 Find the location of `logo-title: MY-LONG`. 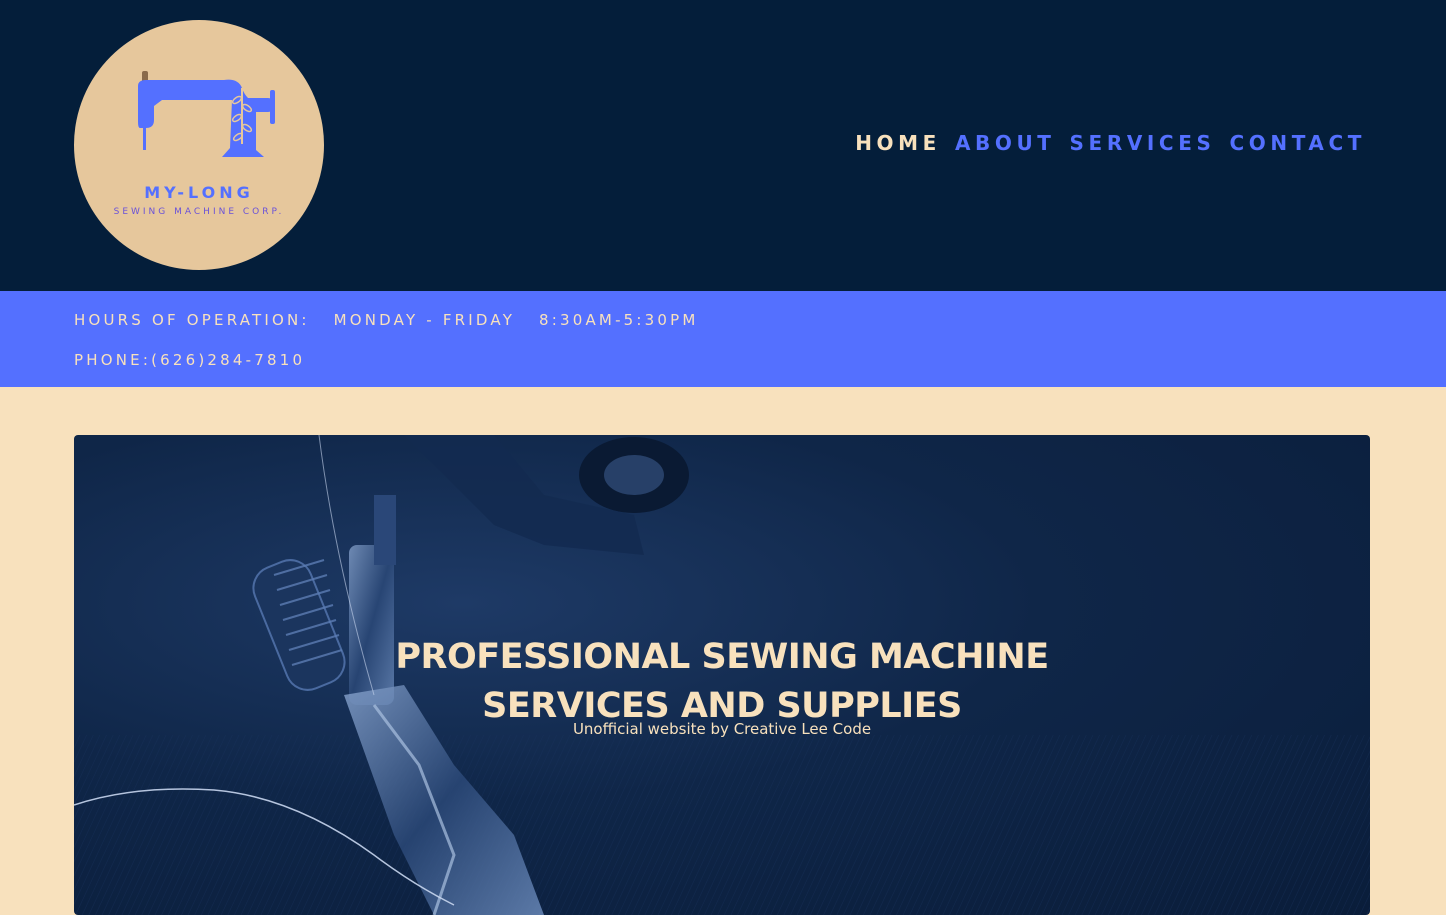

logo-title: MY-LONG is located at coordinates (199, 192).